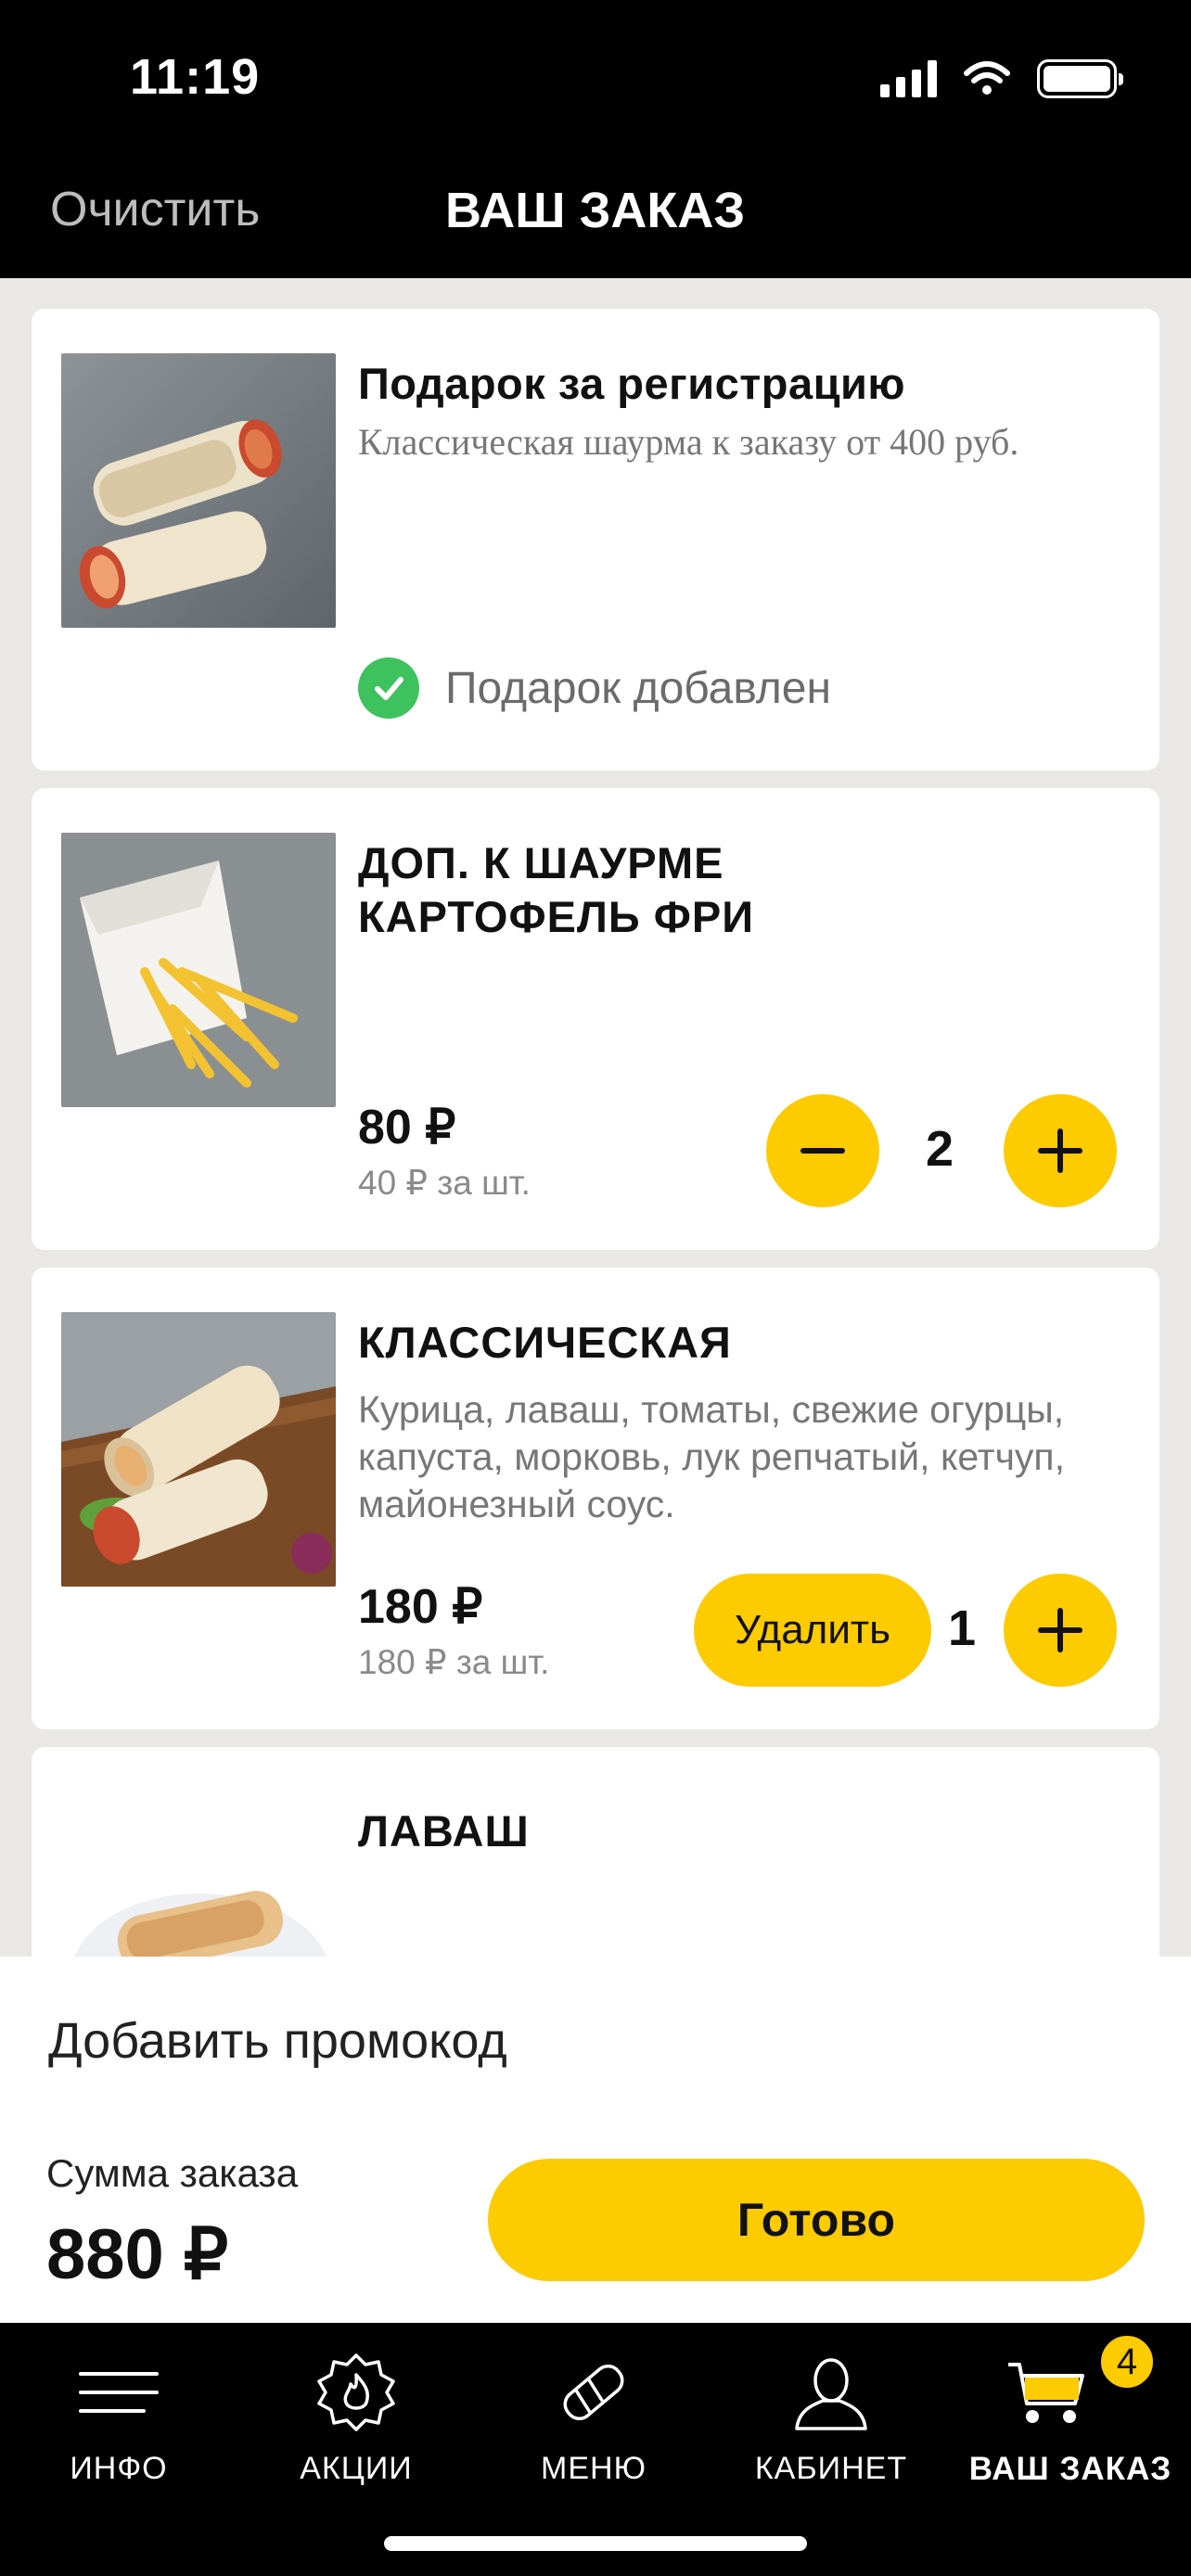  What do you see at coordinates (595, 139) in the screenshot?
I see `top-bar: 11:19 Очистить ВАШ ЗАКАЗ` at bounding box center [595, 139].